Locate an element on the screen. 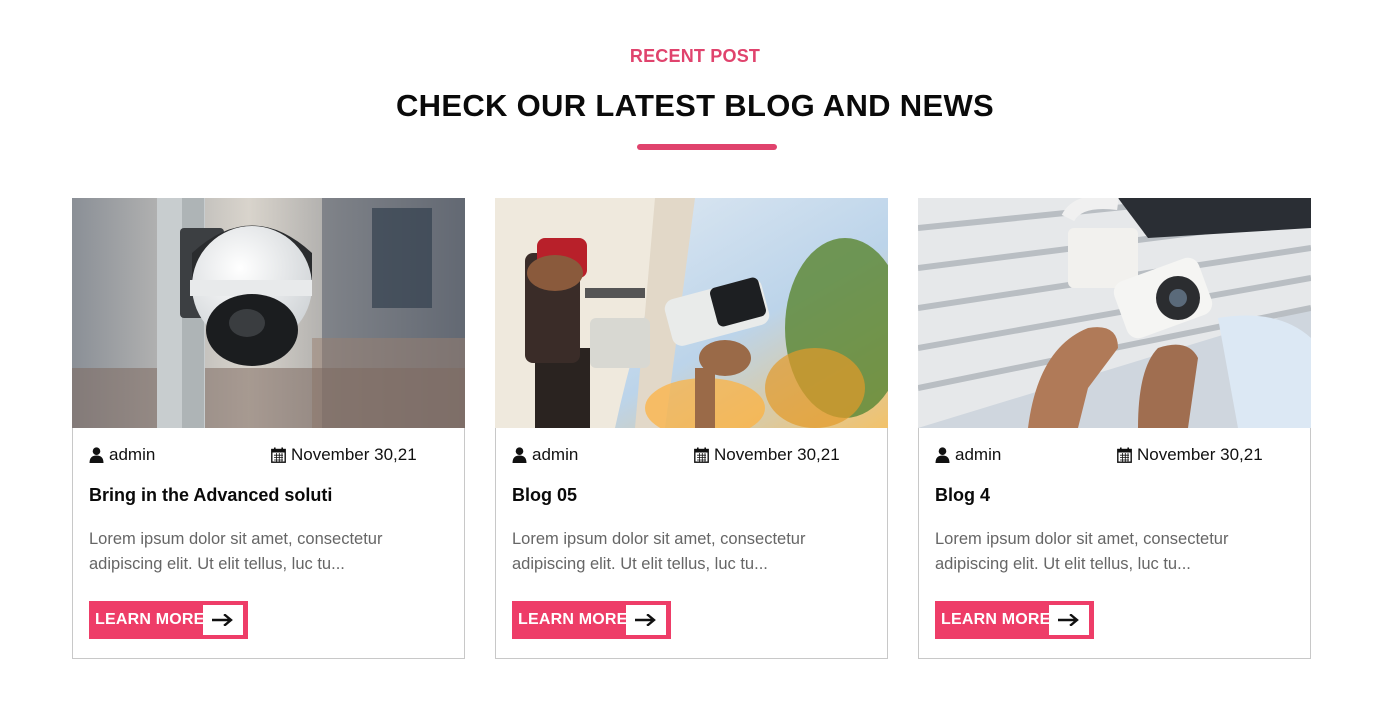 The height and width of the screenshot is (725, 1390). post-title: Blog 4 is located at coordinates (1116, 495).